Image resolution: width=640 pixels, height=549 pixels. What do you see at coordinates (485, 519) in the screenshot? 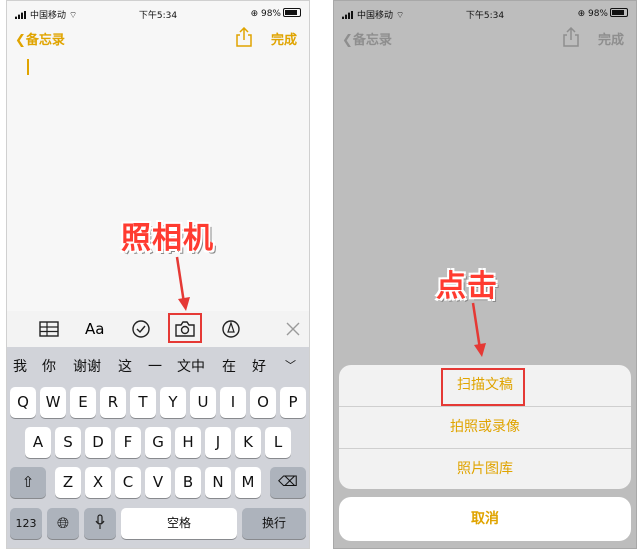
I see `cancel-button: 取消` at bounding box center [485, 519].